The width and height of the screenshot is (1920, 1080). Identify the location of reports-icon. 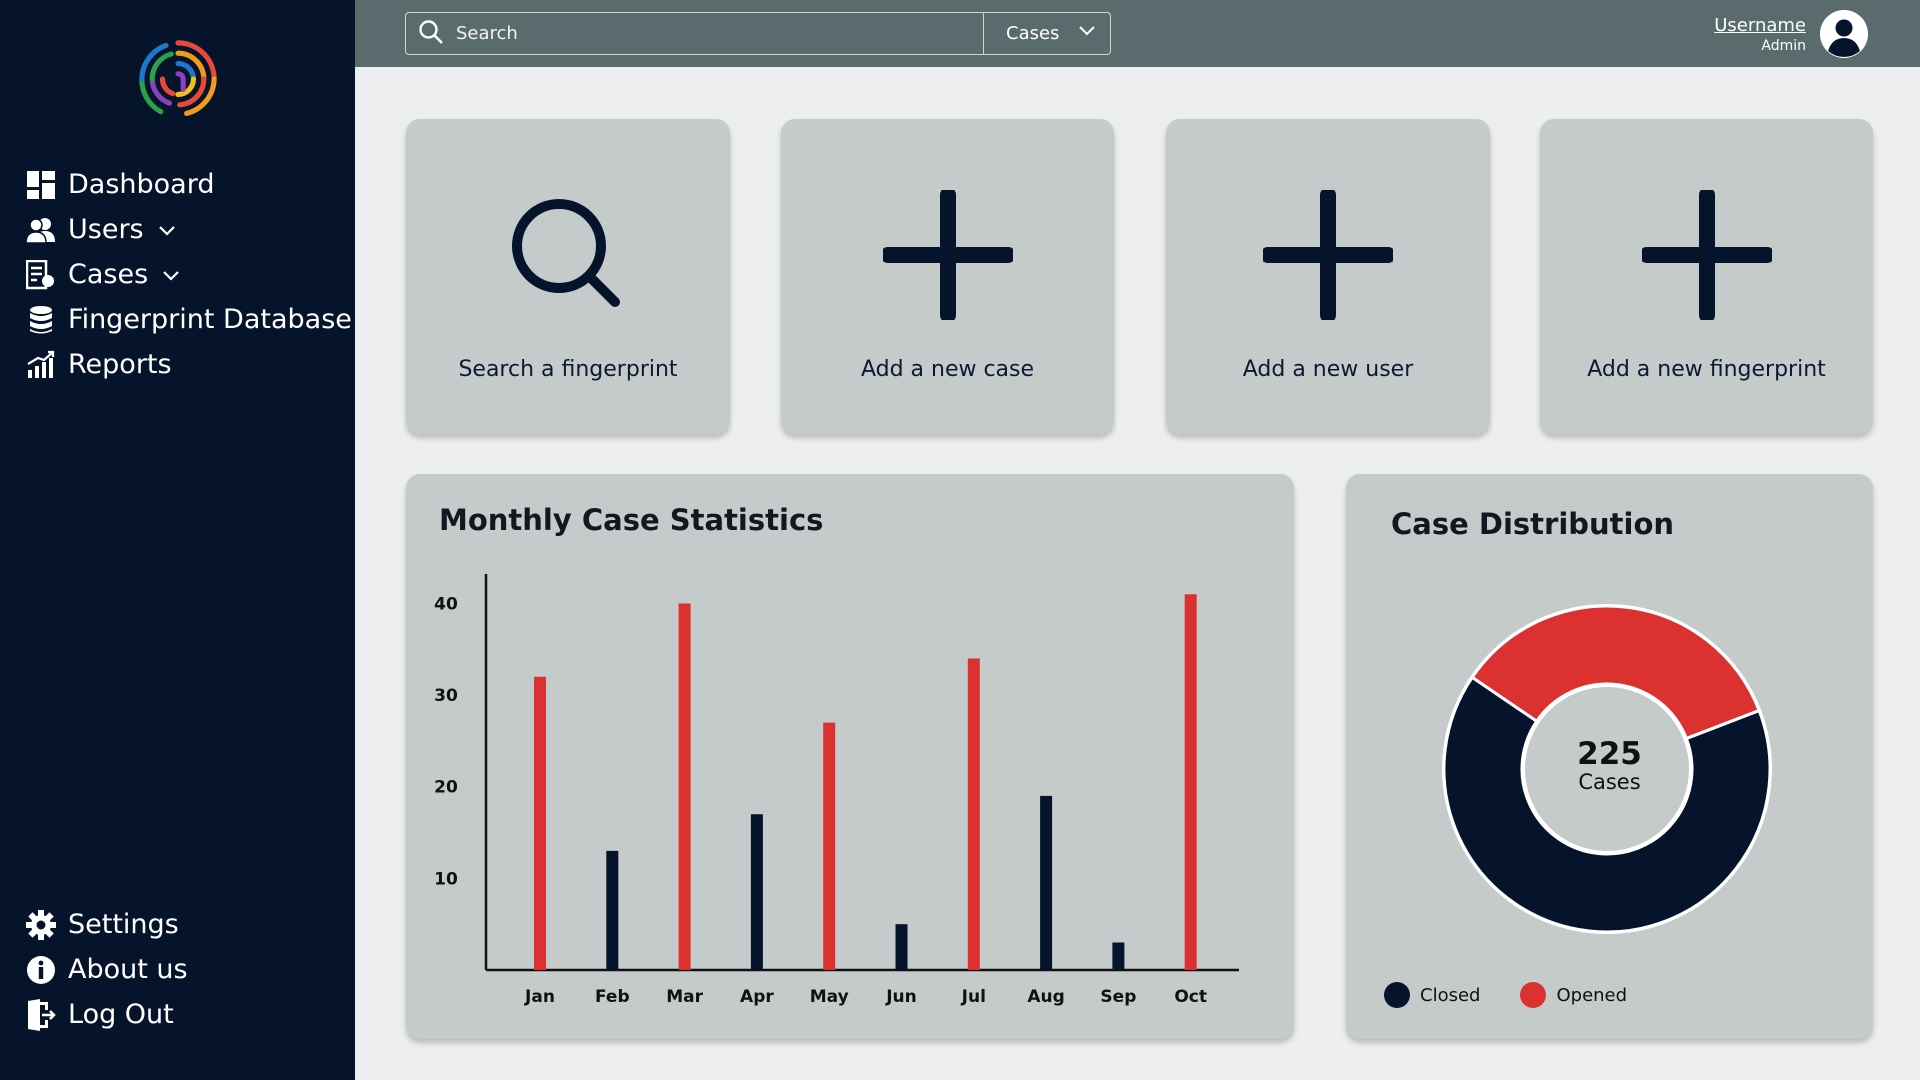
(41, 365).